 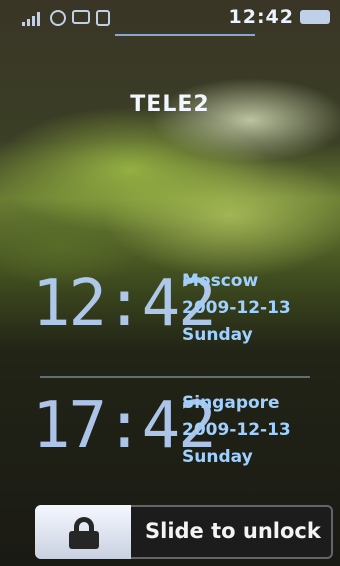 I want to click on clock-details: Singapore 2009-12-13 Sunday, so click(x=236, y=430).